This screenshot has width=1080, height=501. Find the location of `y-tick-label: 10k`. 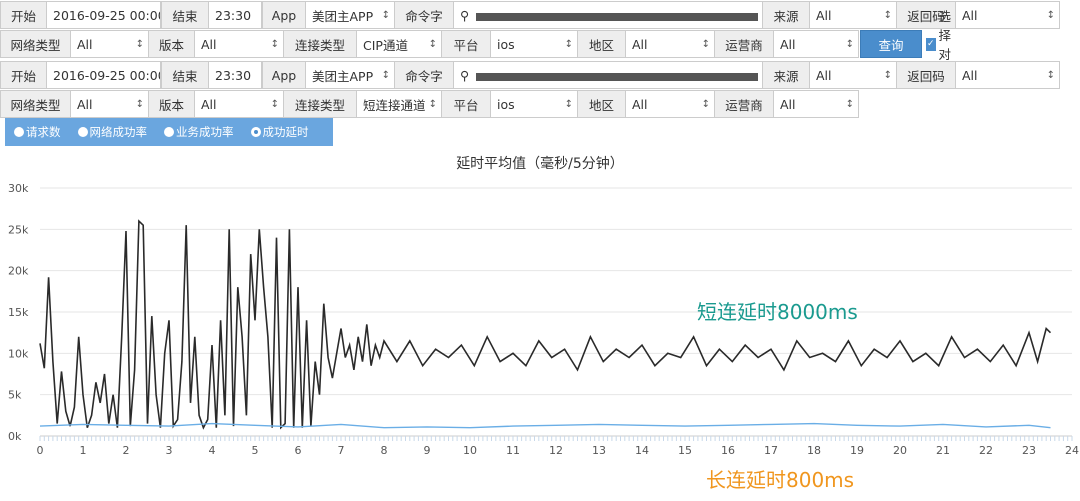

y-tick-label: 10k is located at coordinates (18, 353).